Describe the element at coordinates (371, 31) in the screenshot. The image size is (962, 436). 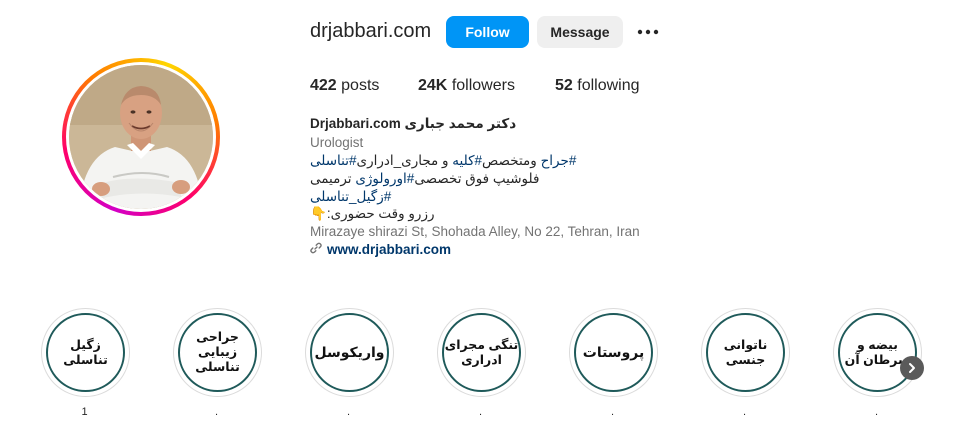
I see `profile-username: drjabbari.com` at that location.